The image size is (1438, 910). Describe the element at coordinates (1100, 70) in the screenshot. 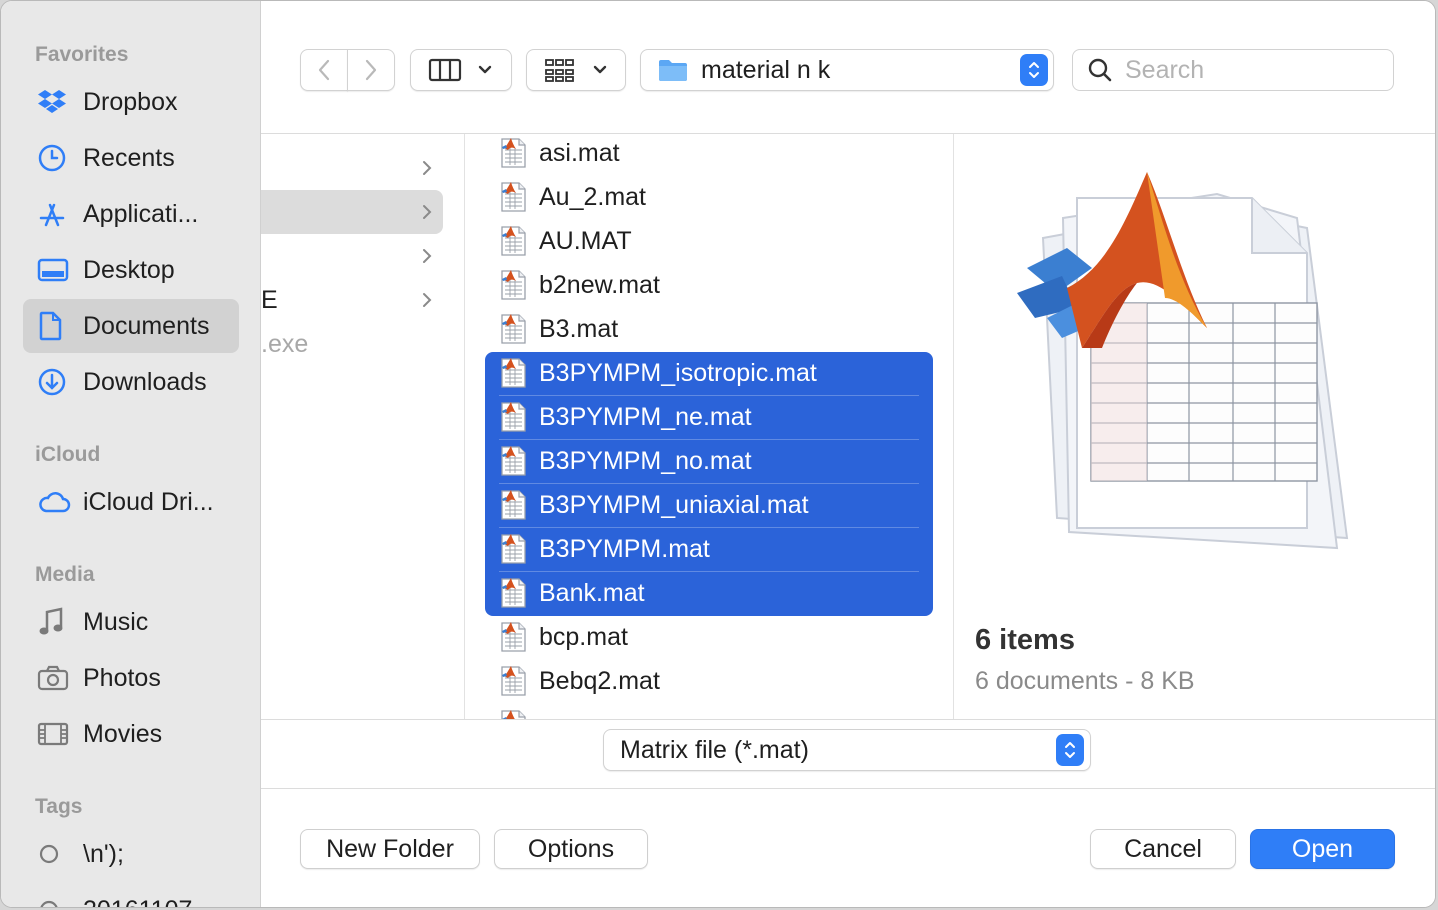

I see `search-icon` at that location.